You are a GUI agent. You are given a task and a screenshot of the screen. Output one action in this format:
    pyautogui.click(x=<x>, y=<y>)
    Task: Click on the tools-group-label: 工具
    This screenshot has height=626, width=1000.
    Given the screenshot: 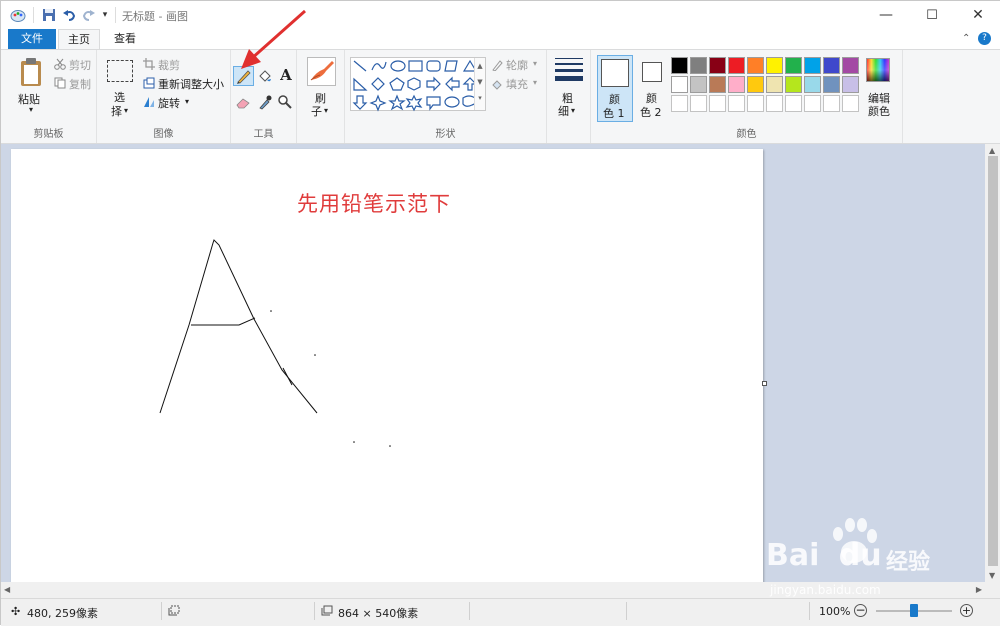 What is the action you would take?
    pyautogui.click(x=263, y=134)
    